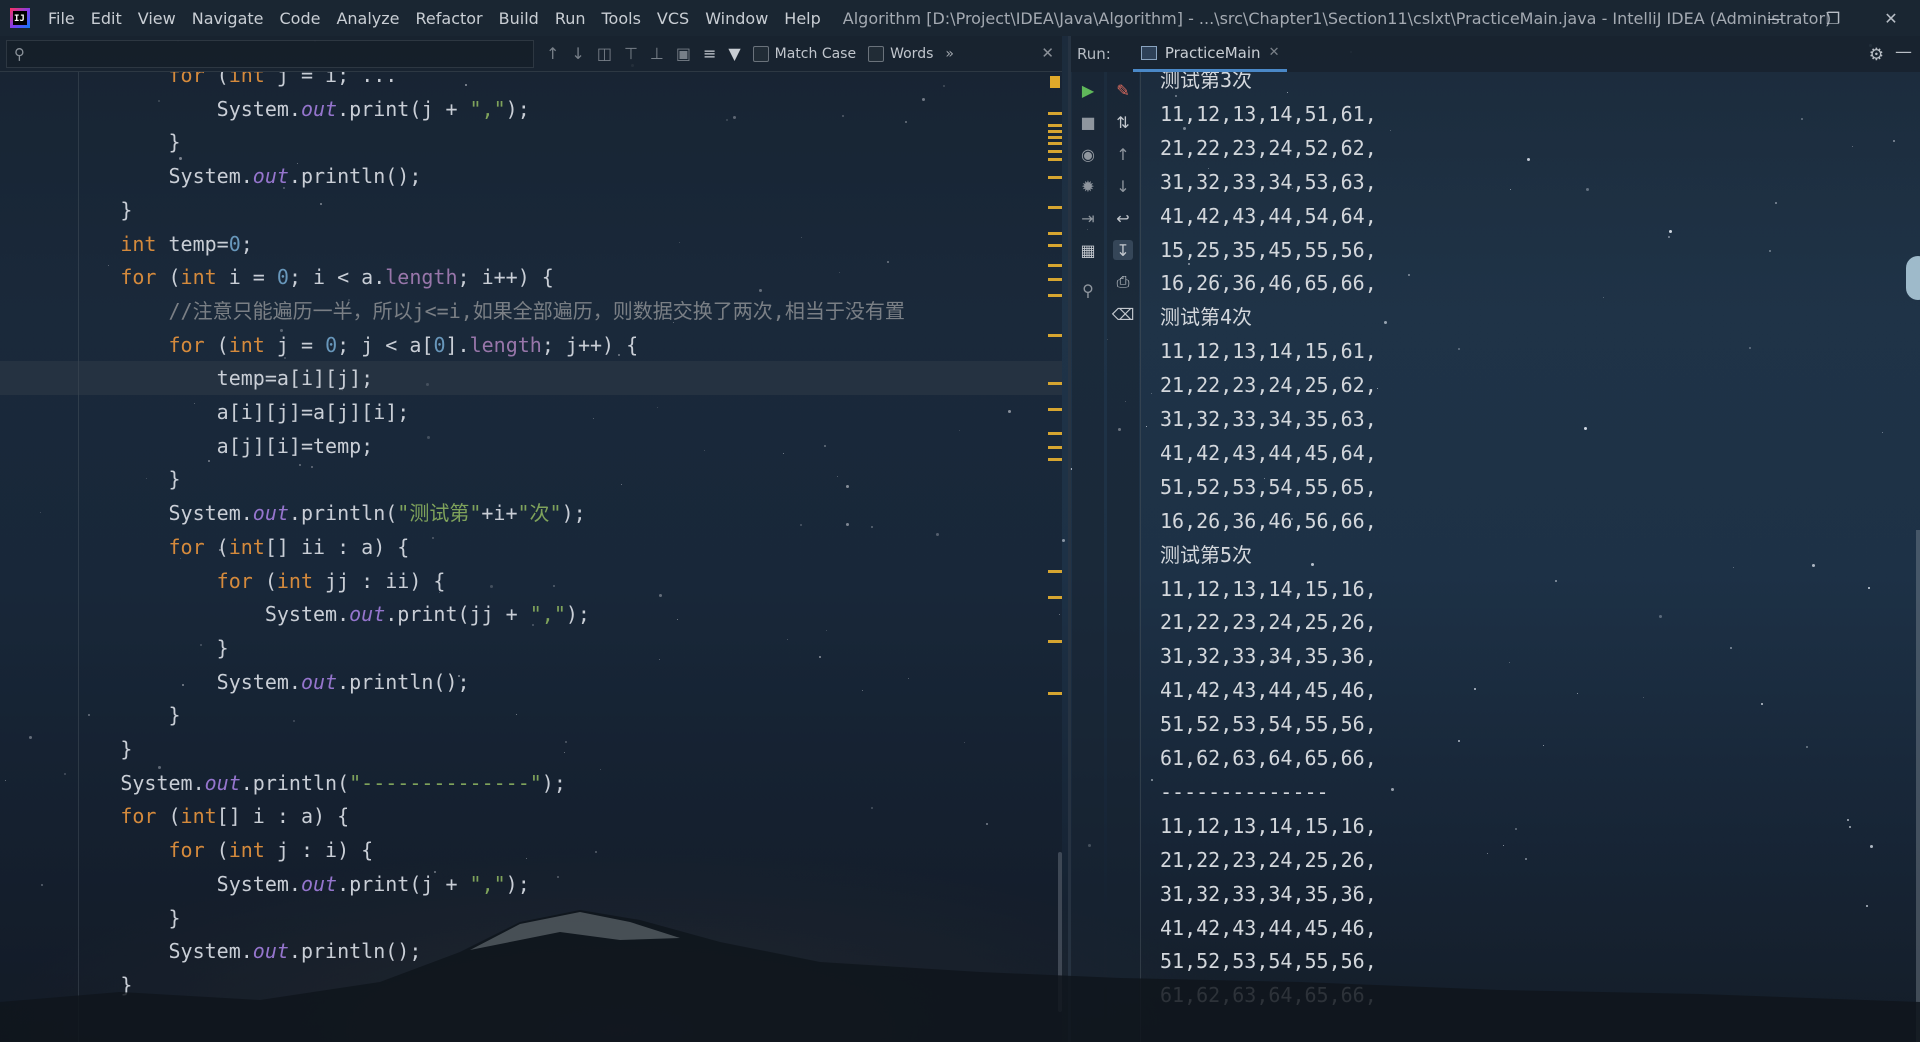 Image resolution: width=1920 pixels, height=1042 pixels. I want to click on code-line: int temp=0;, so click(531, 244).